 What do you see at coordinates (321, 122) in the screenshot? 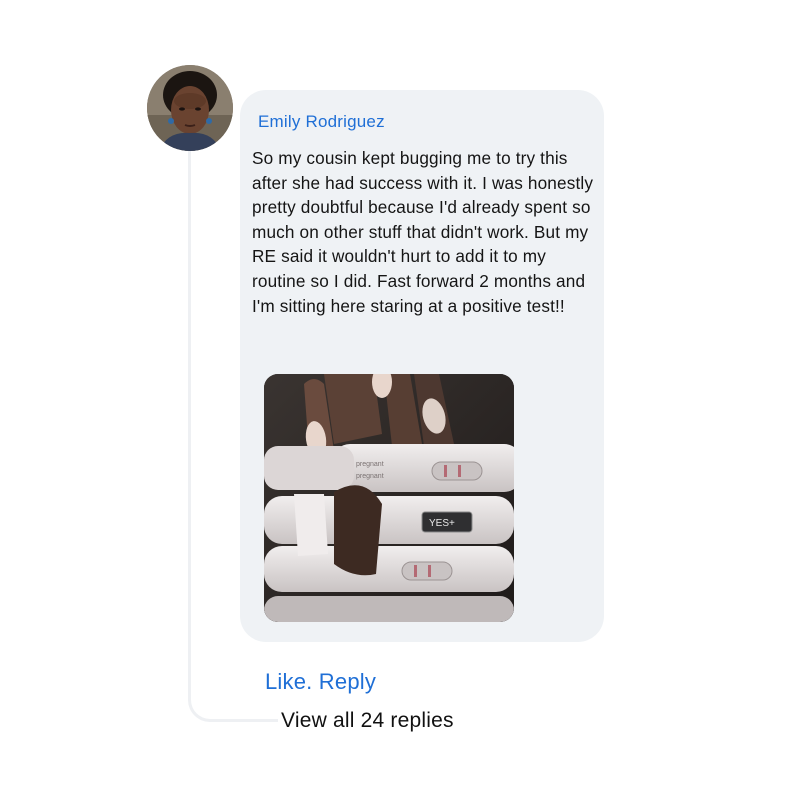
I see `author-name: Emily Rodriguez` at bounding box center [321, 122].